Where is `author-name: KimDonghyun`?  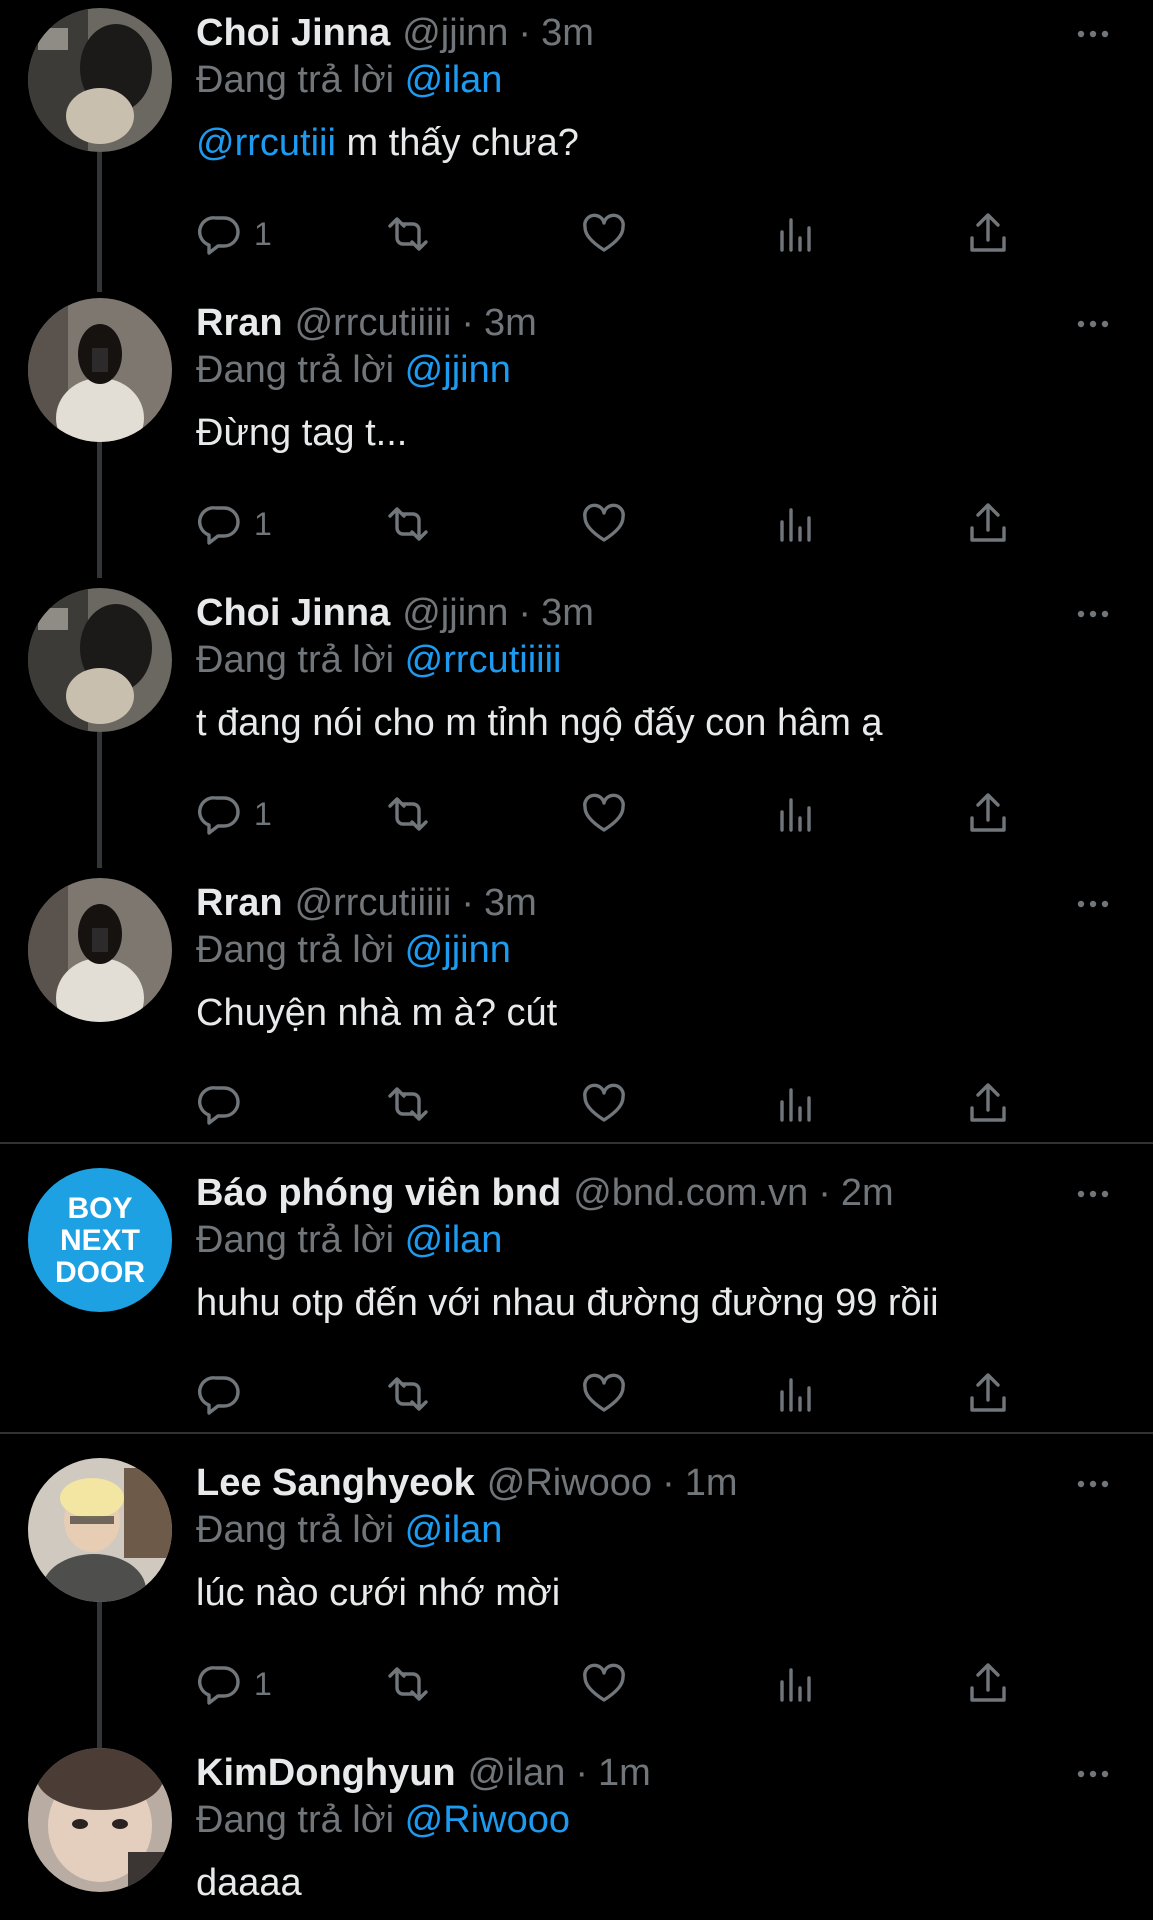 author-name: KimDonghyun is located at coordinates (326, 1773).